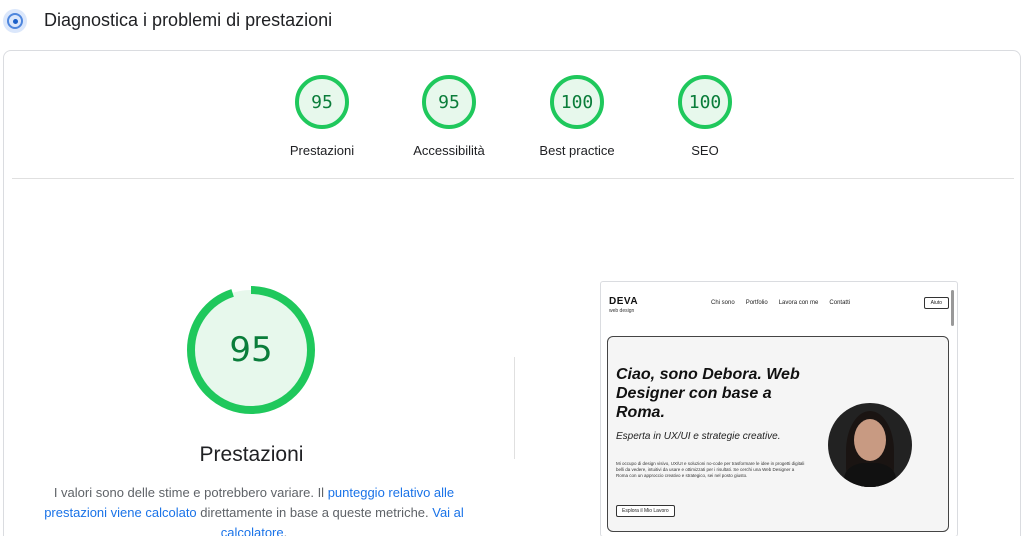 The height and width of the screenshot is (536, 1024). Describe the element at coordinates (622, 311) in the screenshot. I see `preview-logo-subtitle: web design` at that location.